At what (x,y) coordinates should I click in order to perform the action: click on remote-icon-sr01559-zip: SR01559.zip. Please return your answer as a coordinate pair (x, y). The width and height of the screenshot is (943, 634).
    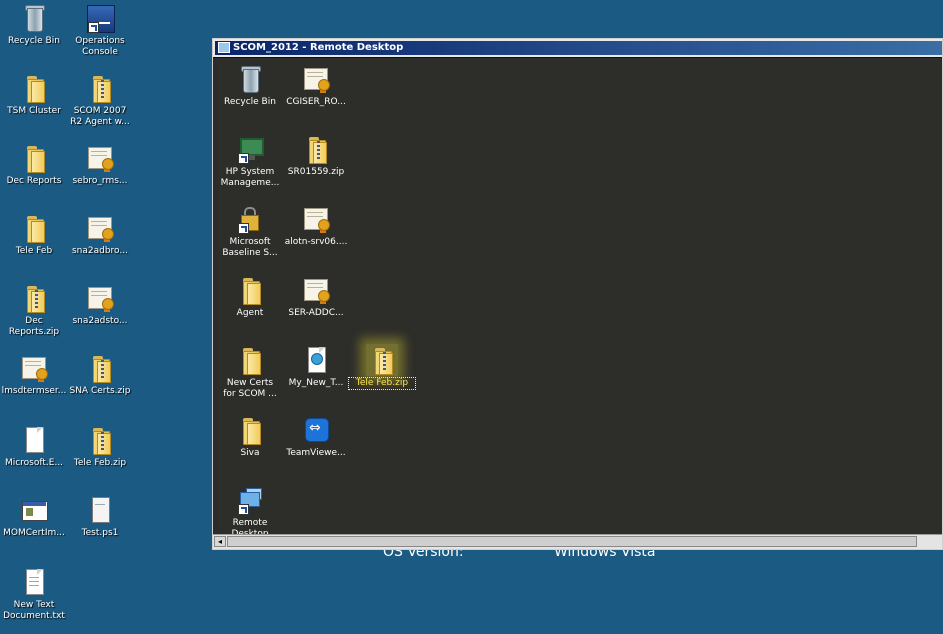
    Looking at the image, I should click on (316, 155).